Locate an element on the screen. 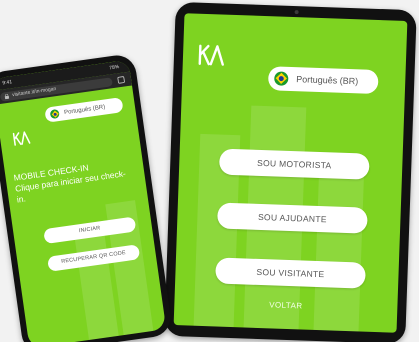  tablet-camera is located at coordinates (296, 12).